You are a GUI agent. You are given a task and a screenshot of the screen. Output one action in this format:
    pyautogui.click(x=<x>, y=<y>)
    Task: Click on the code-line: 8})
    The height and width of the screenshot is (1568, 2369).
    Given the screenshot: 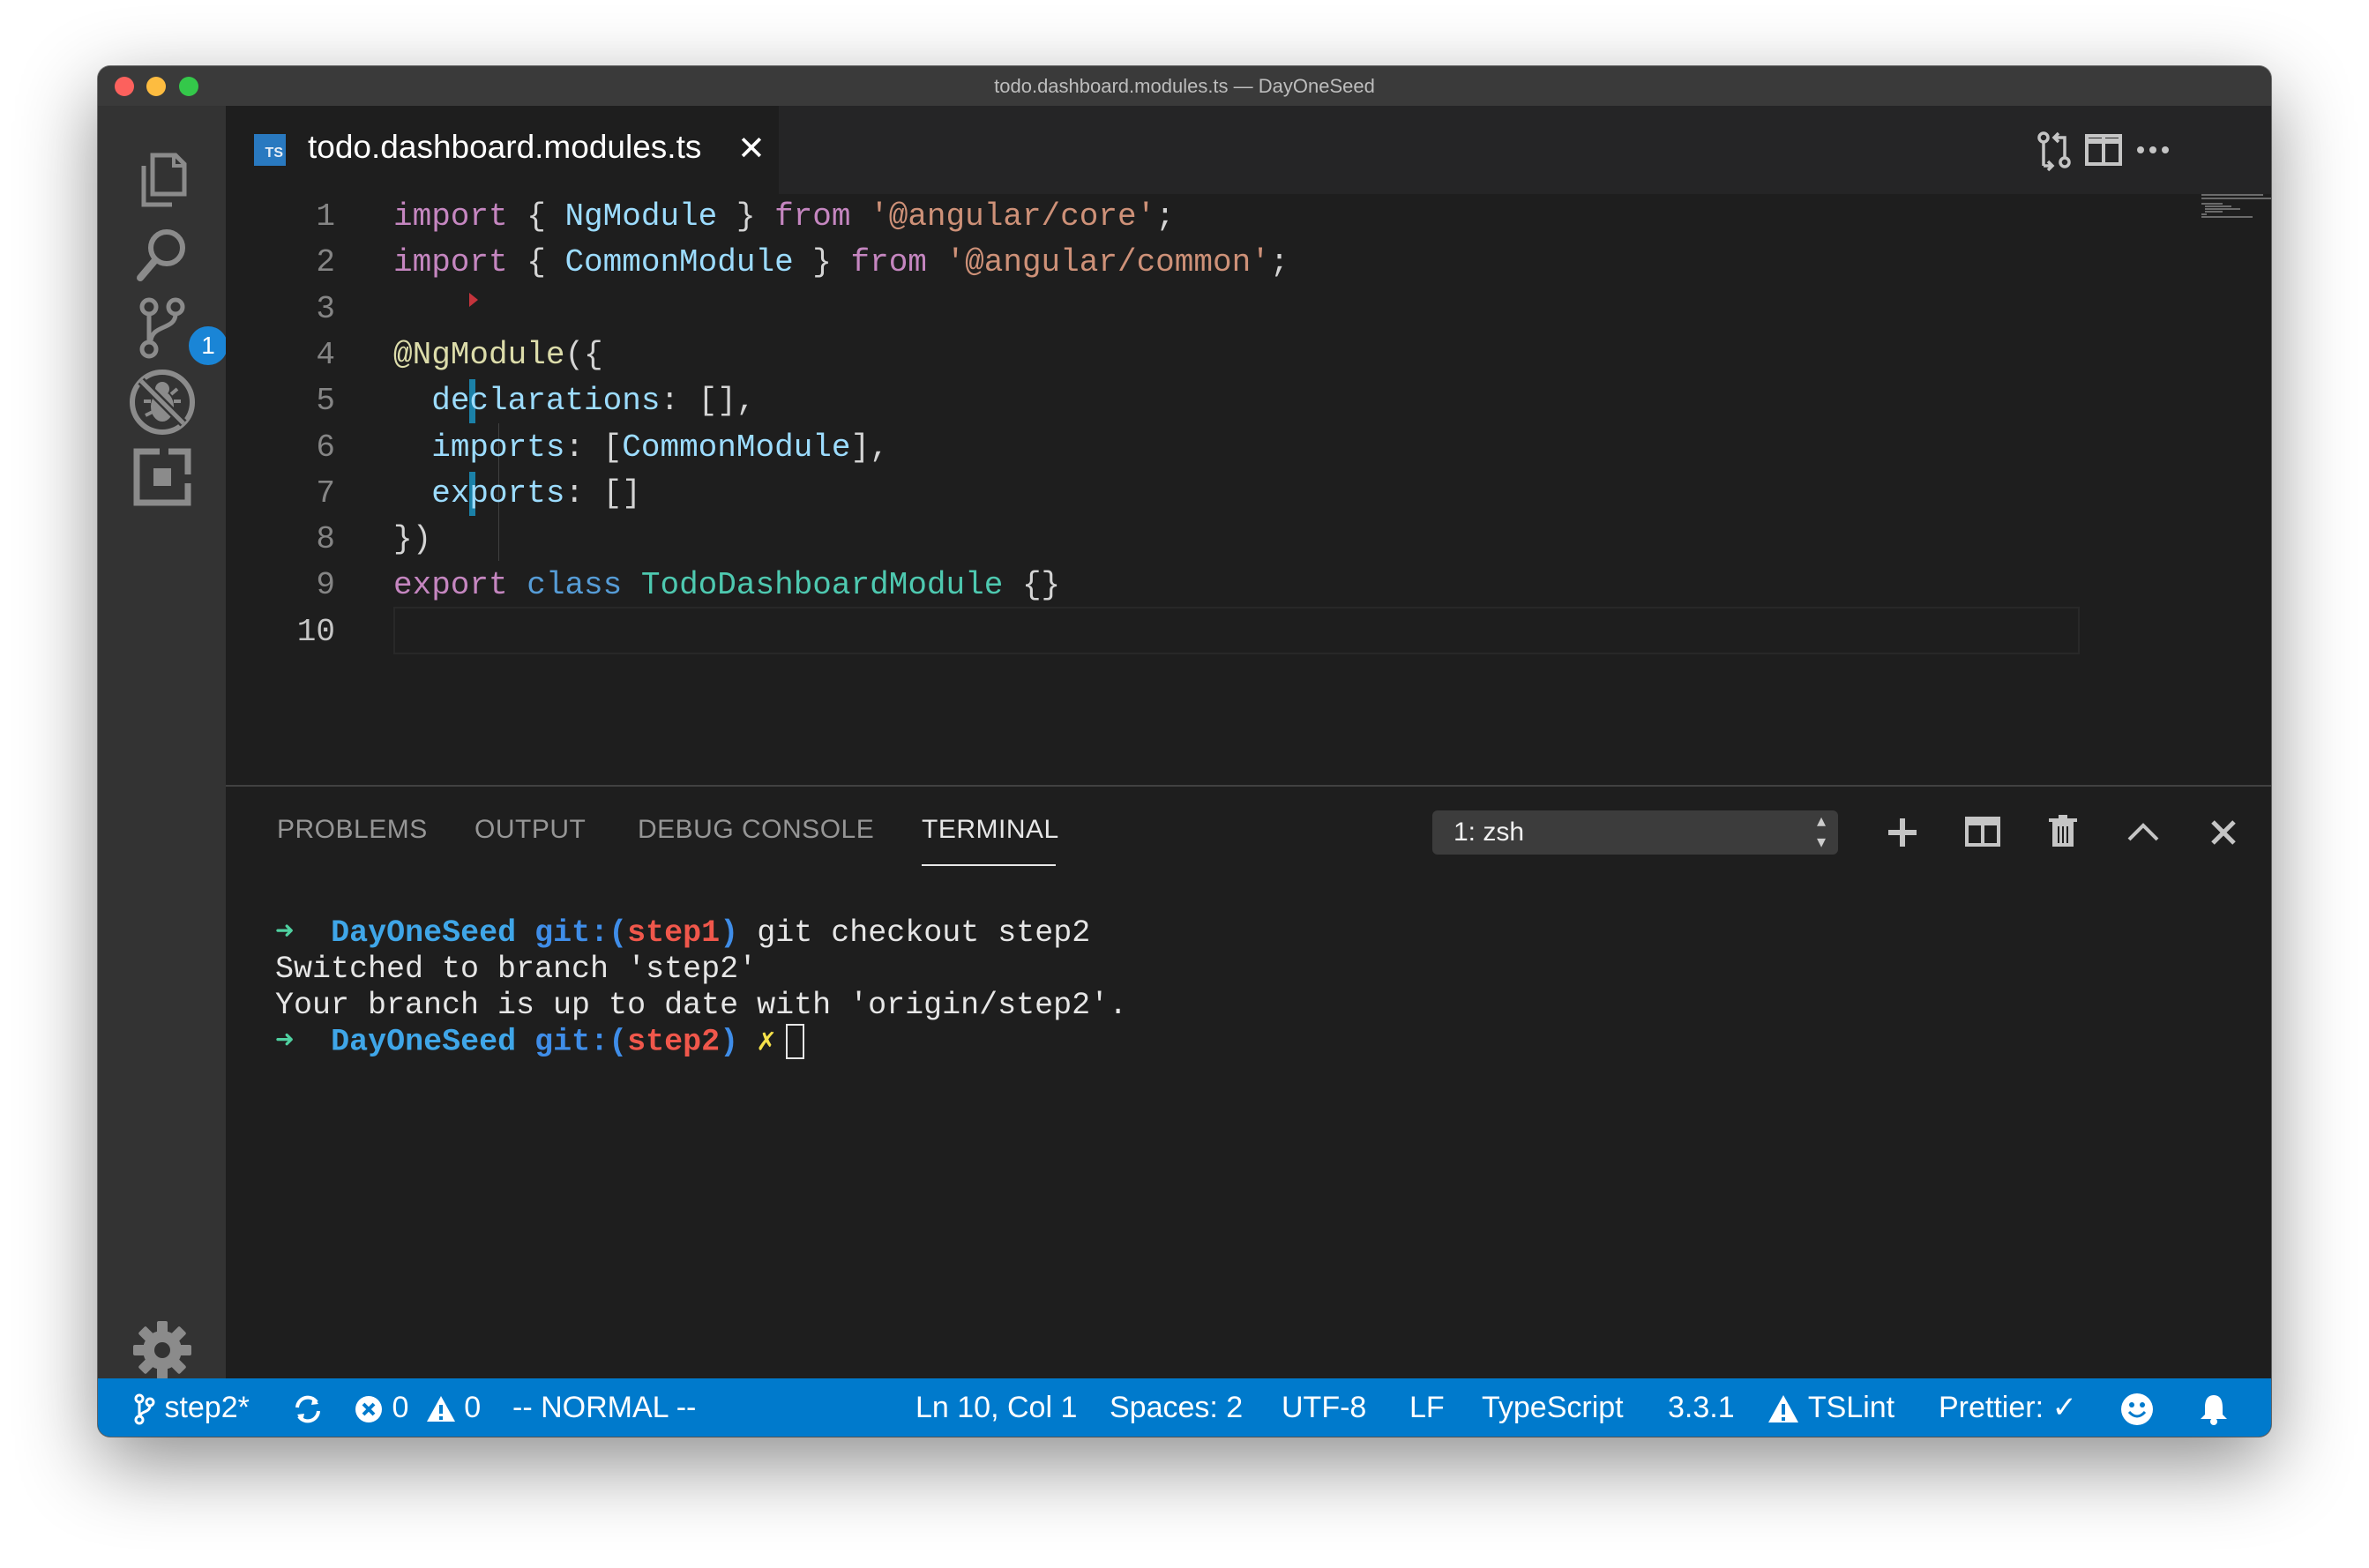 What is the action you would take?
    pyautogui.click(x=1196, y=540)
    